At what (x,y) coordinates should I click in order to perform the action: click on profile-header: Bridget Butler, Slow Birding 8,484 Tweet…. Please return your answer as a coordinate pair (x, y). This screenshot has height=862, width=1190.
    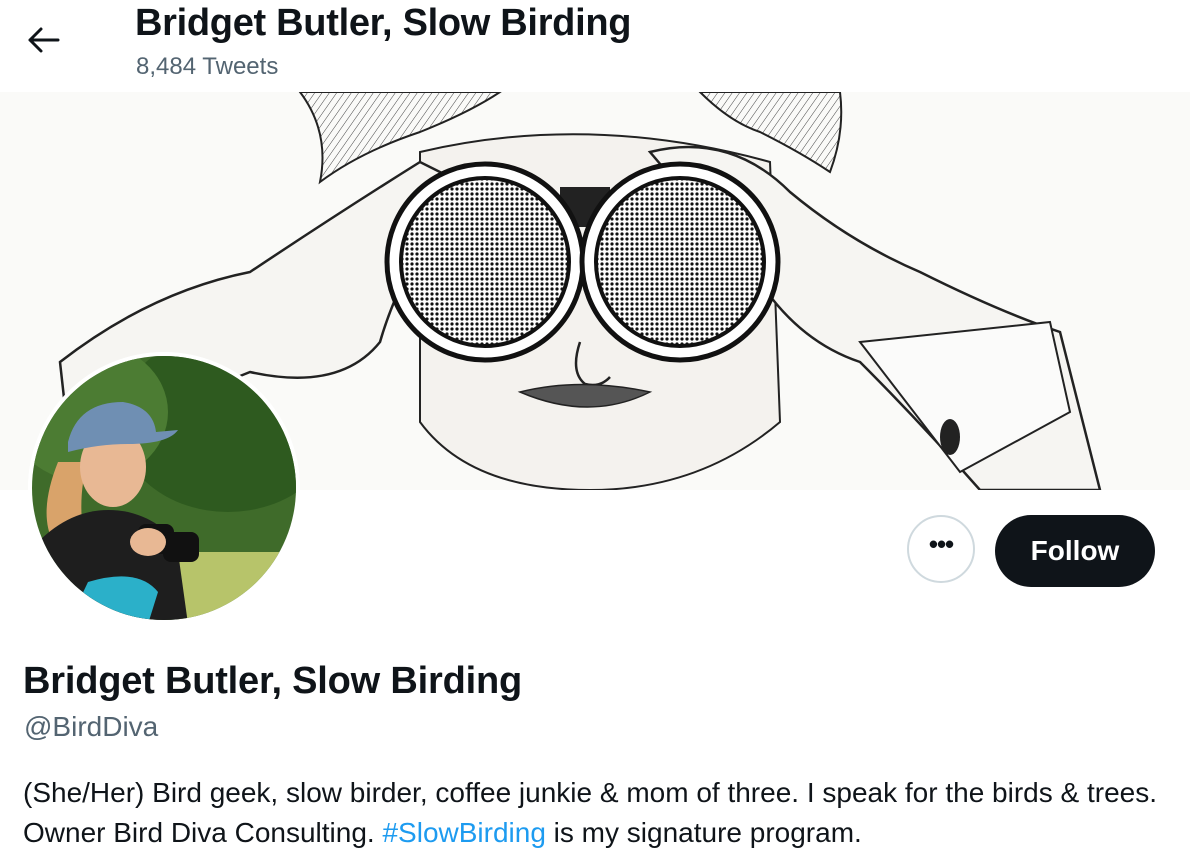
    Looking at the image, I should click on (595, 46).